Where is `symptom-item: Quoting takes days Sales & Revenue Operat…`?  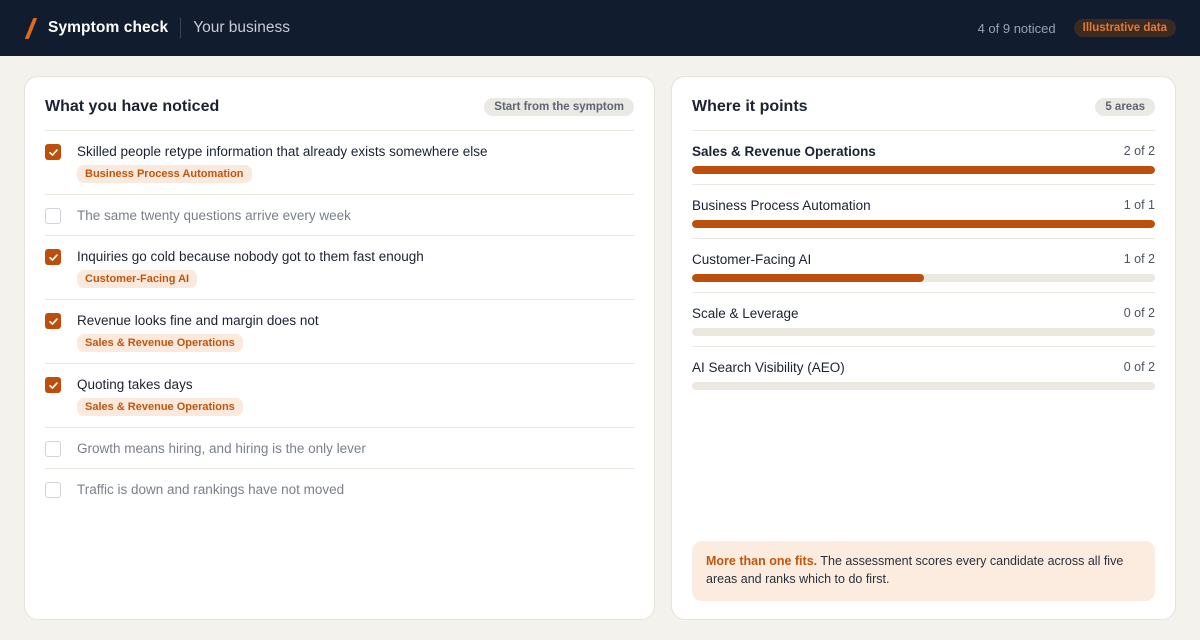 symptom-item: Quoting takes days Sales & Revenue Operat… is located at coordinates (339, 395).